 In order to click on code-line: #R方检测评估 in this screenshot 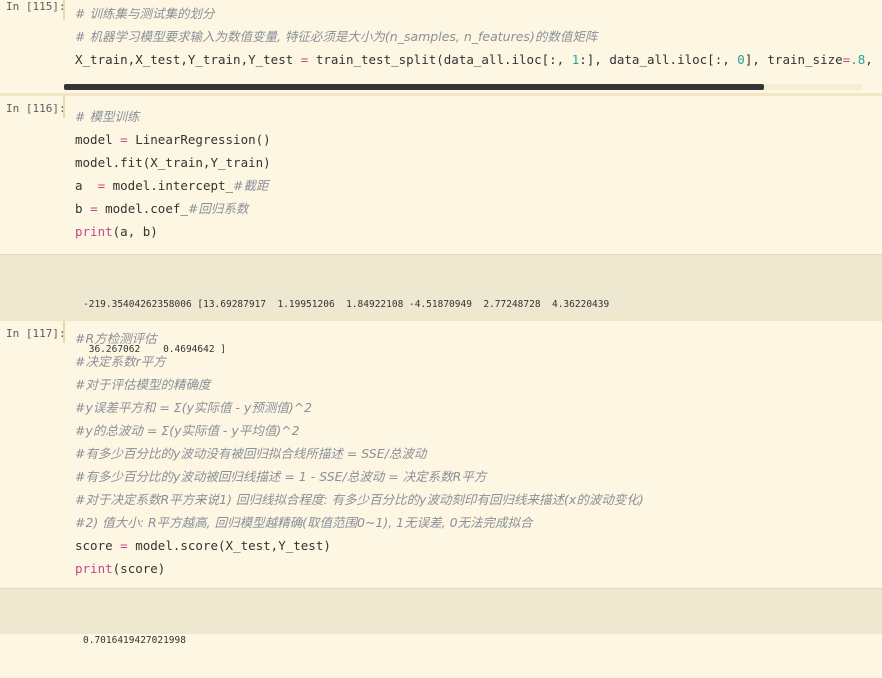, I will do `click(478, 338)`.